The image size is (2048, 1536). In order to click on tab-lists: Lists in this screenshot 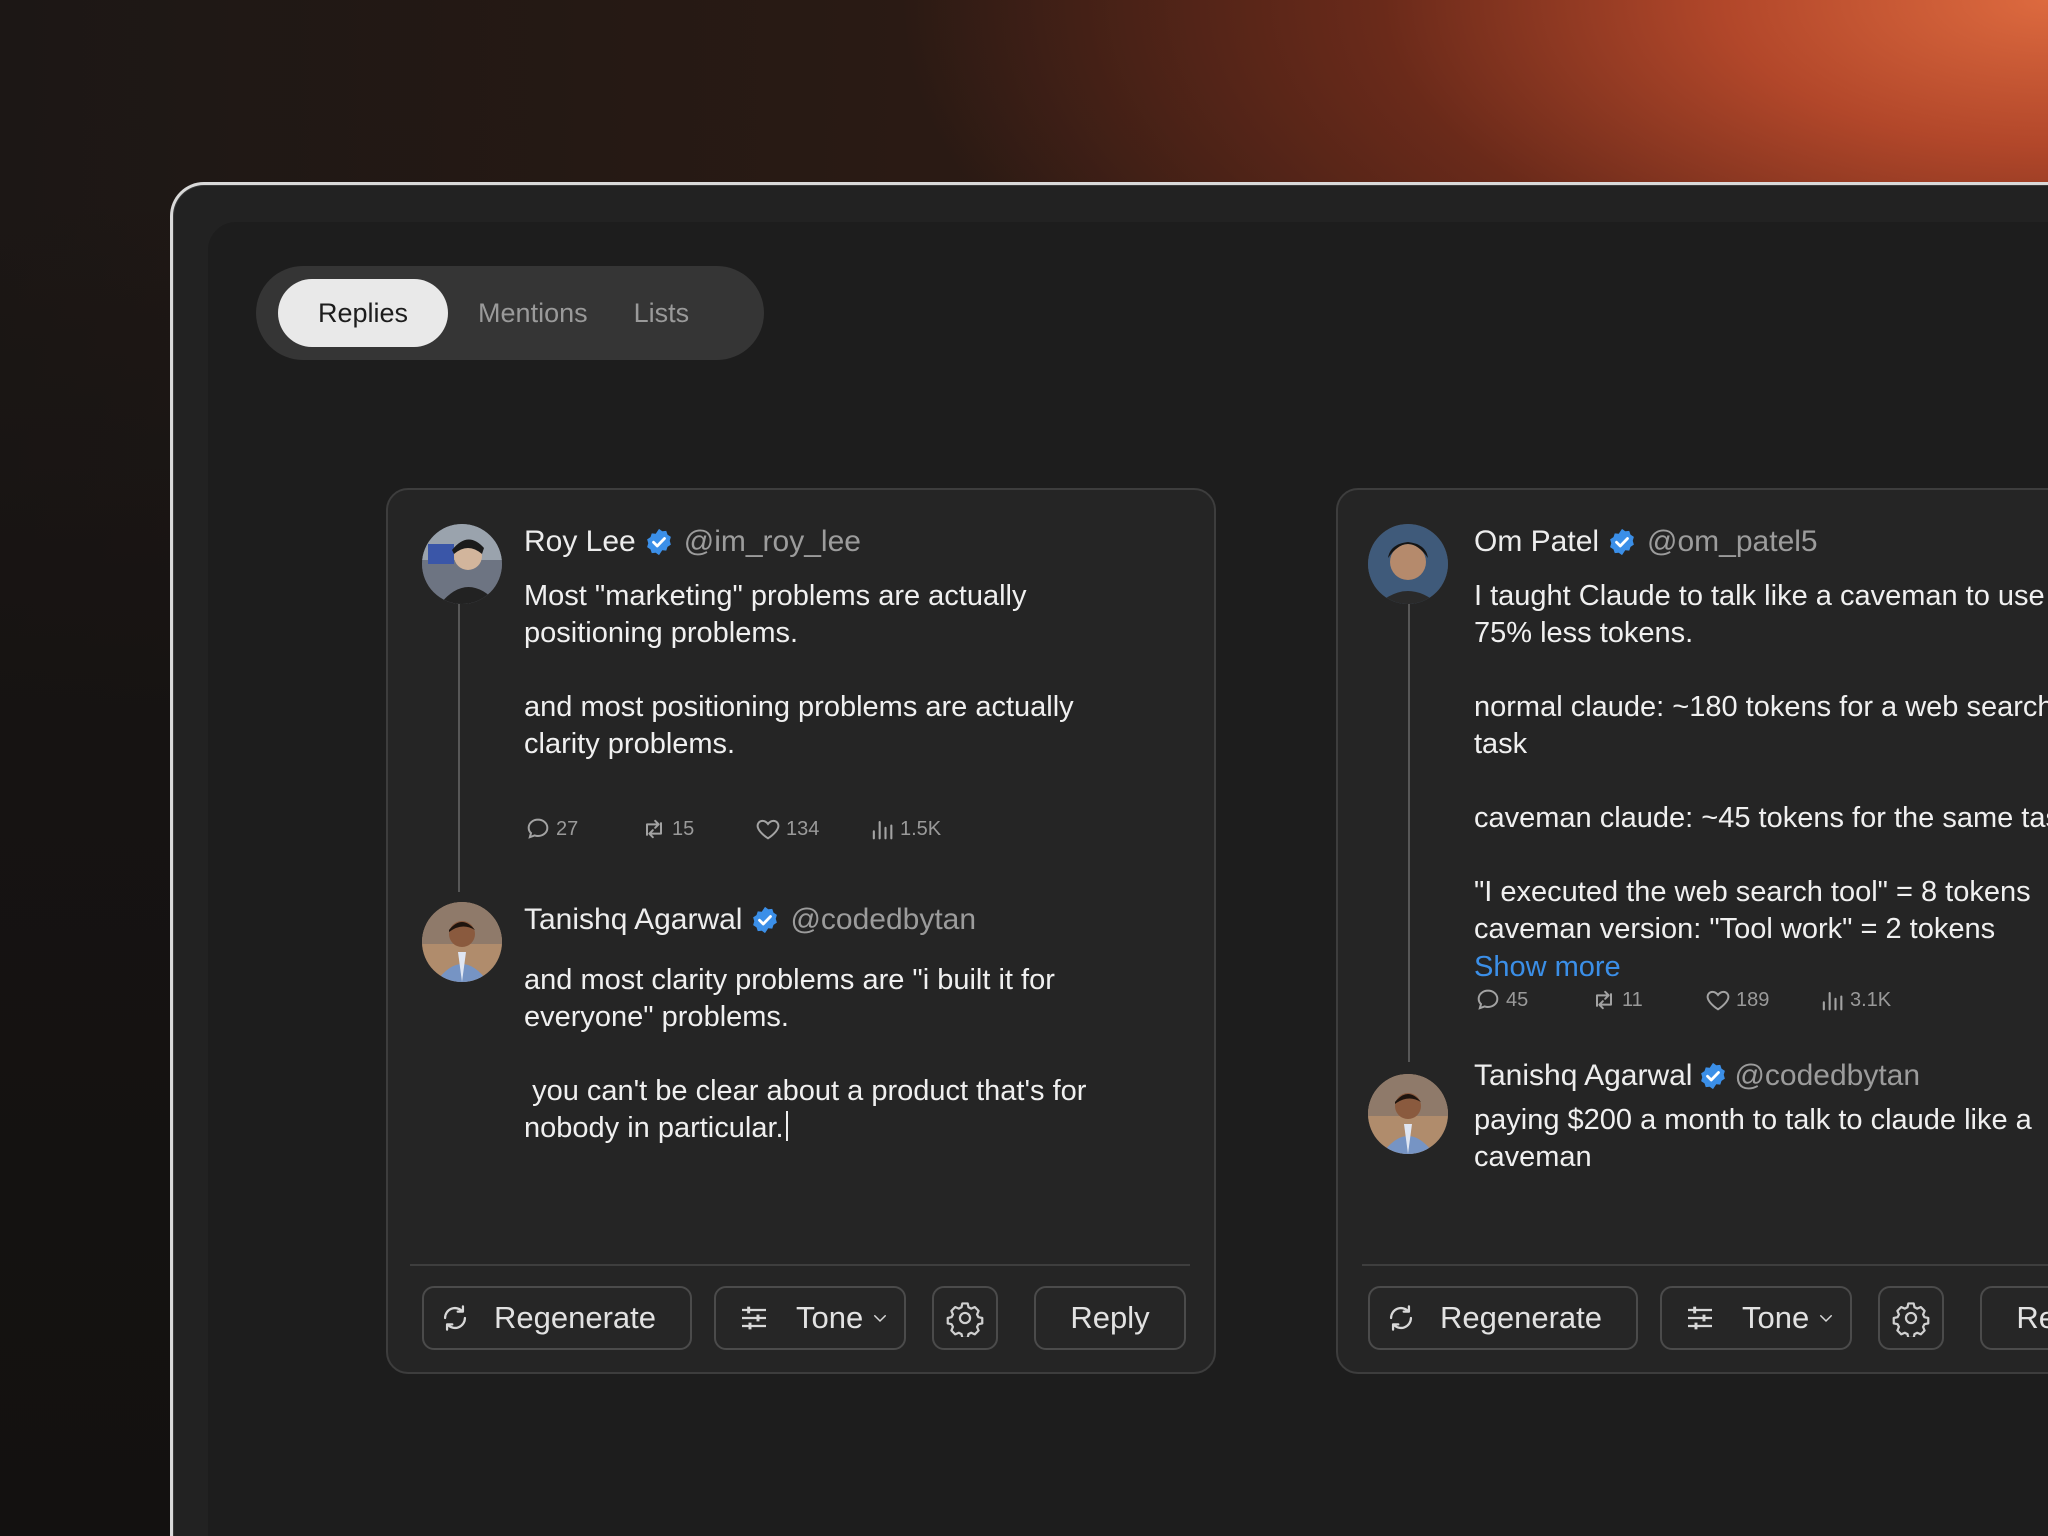, I will do `click(662, 313)`.